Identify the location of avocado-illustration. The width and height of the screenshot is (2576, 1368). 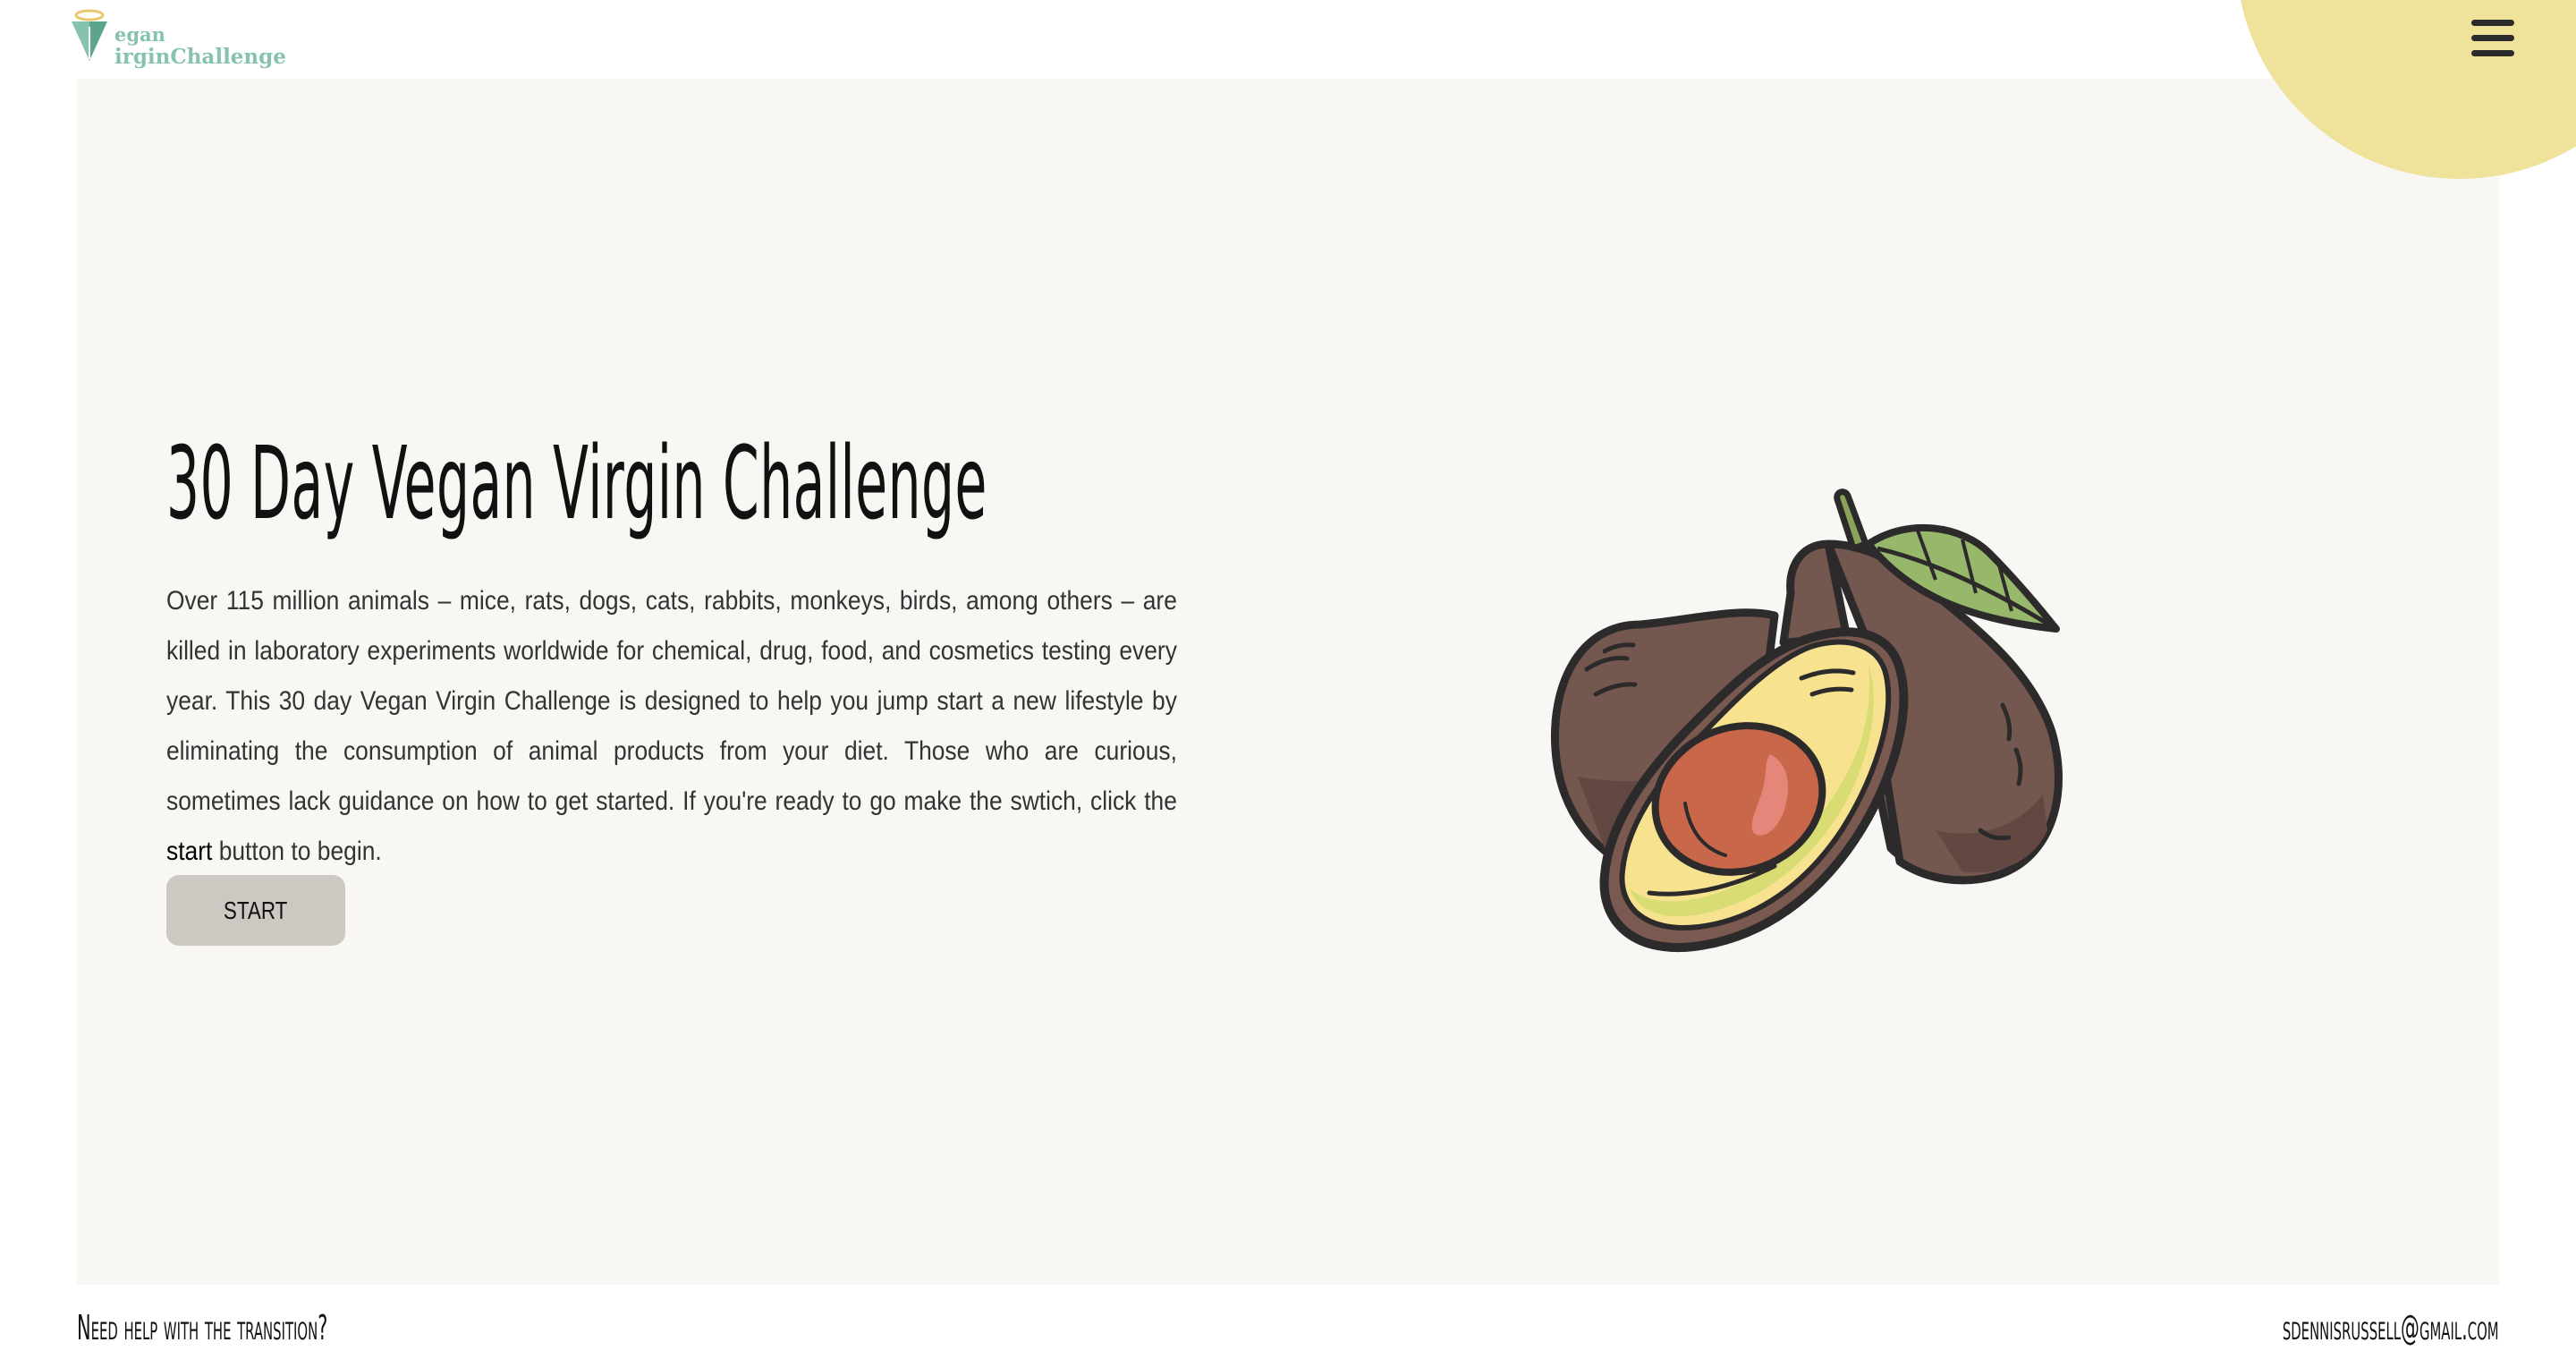
(1806, 721).